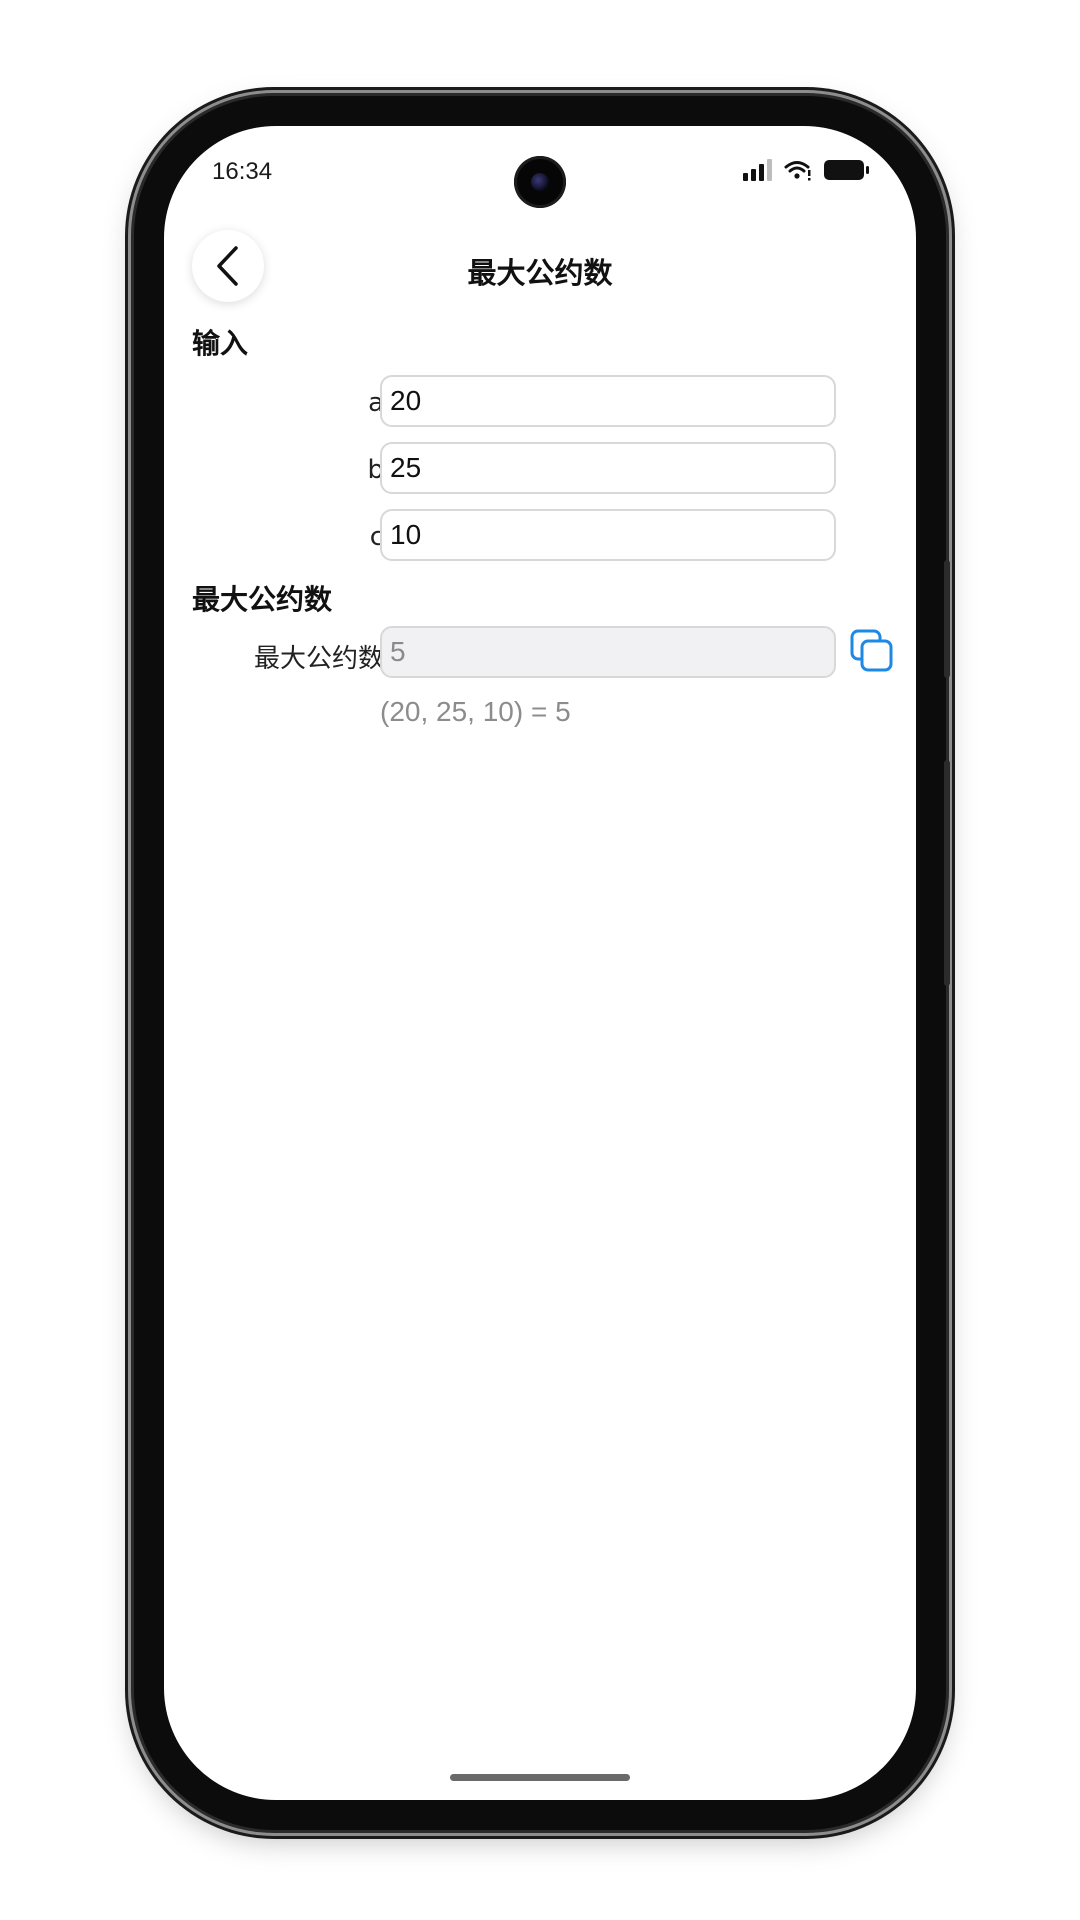 The height and width of the screenshot is (1920, 1080). I want to click on signal-icon, so click(757, 170).